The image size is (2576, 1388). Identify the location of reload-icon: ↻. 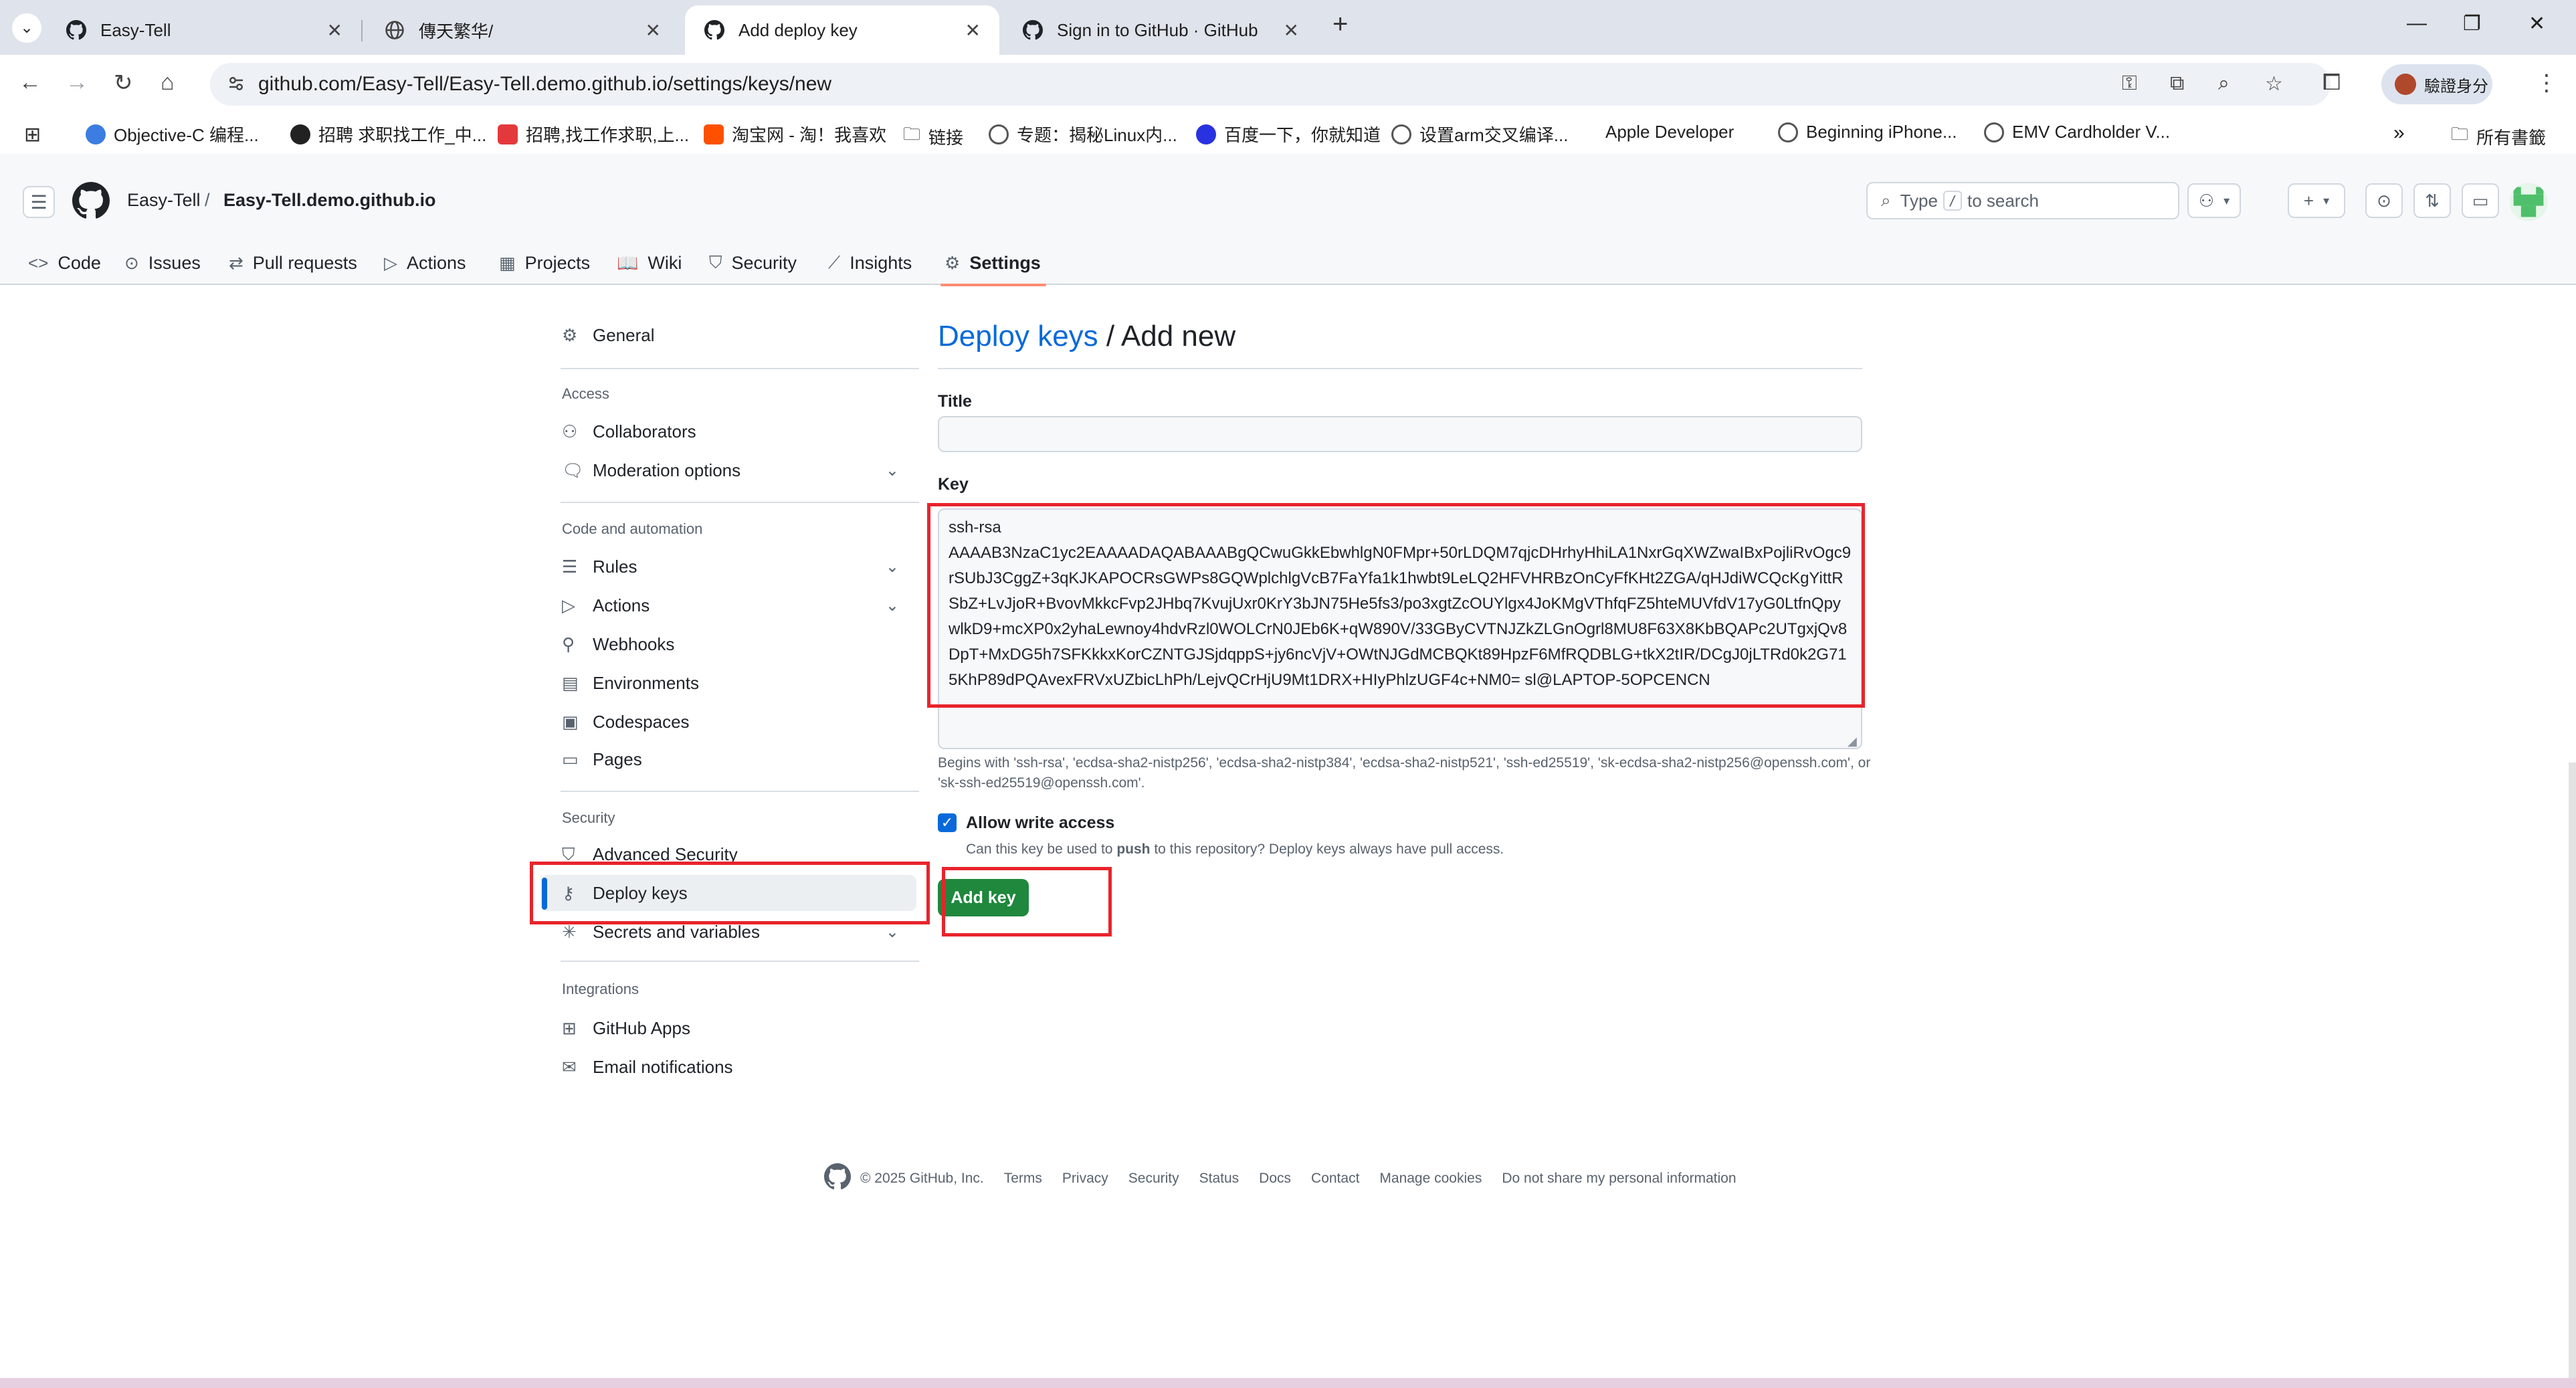
(123, 83).